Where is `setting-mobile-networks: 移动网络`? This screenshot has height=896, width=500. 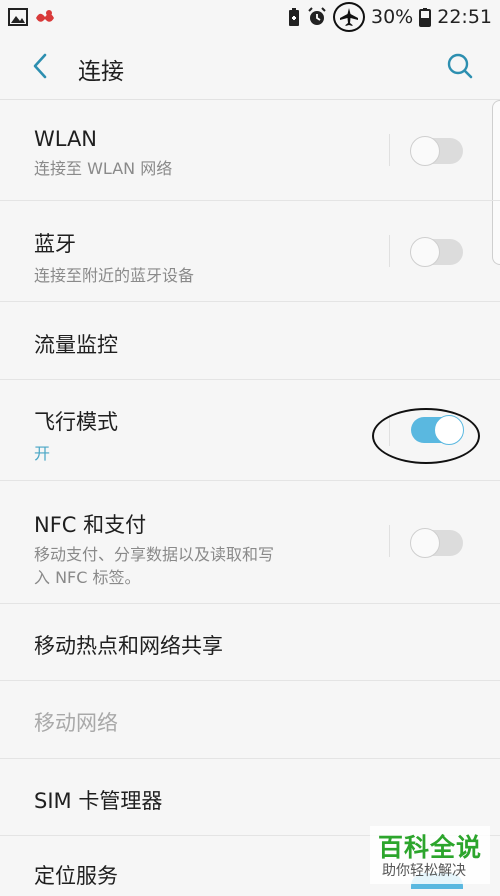 setting-mobile-networks: 移动网络 is located at coordinates (250, 720).